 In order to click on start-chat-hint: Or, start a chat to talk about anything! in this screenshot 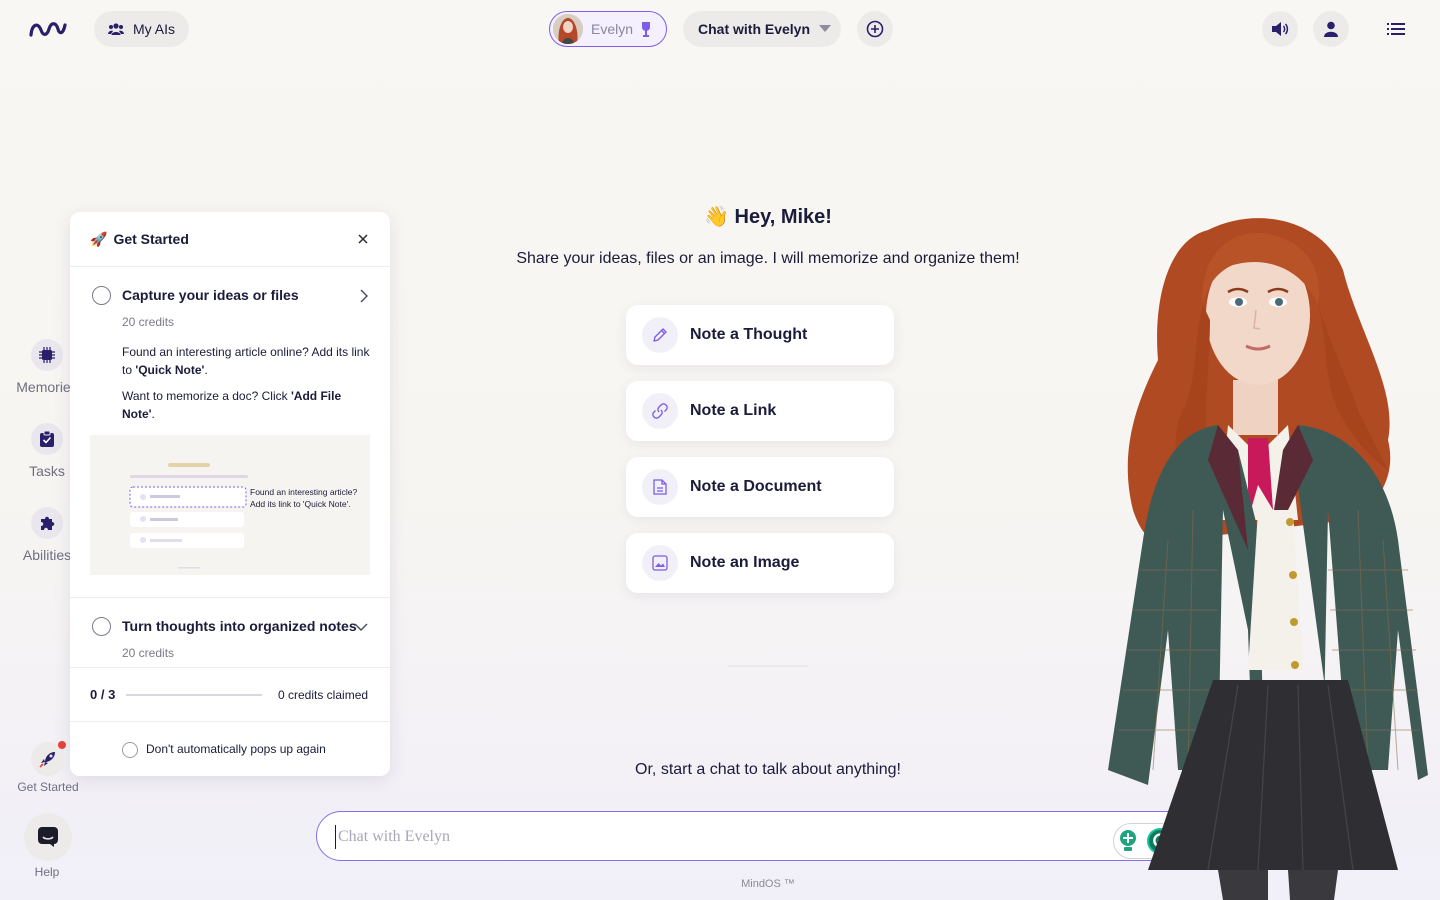, I will do `click(768, 769)`.